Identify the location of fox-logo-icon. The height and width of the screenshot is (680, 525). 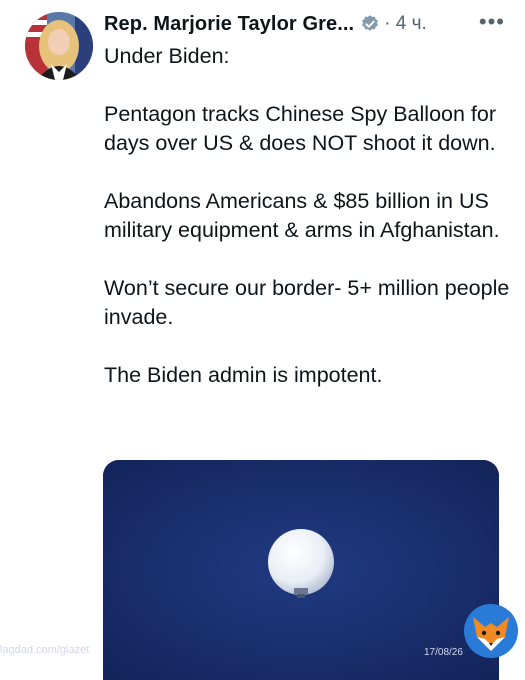
(491, 631).